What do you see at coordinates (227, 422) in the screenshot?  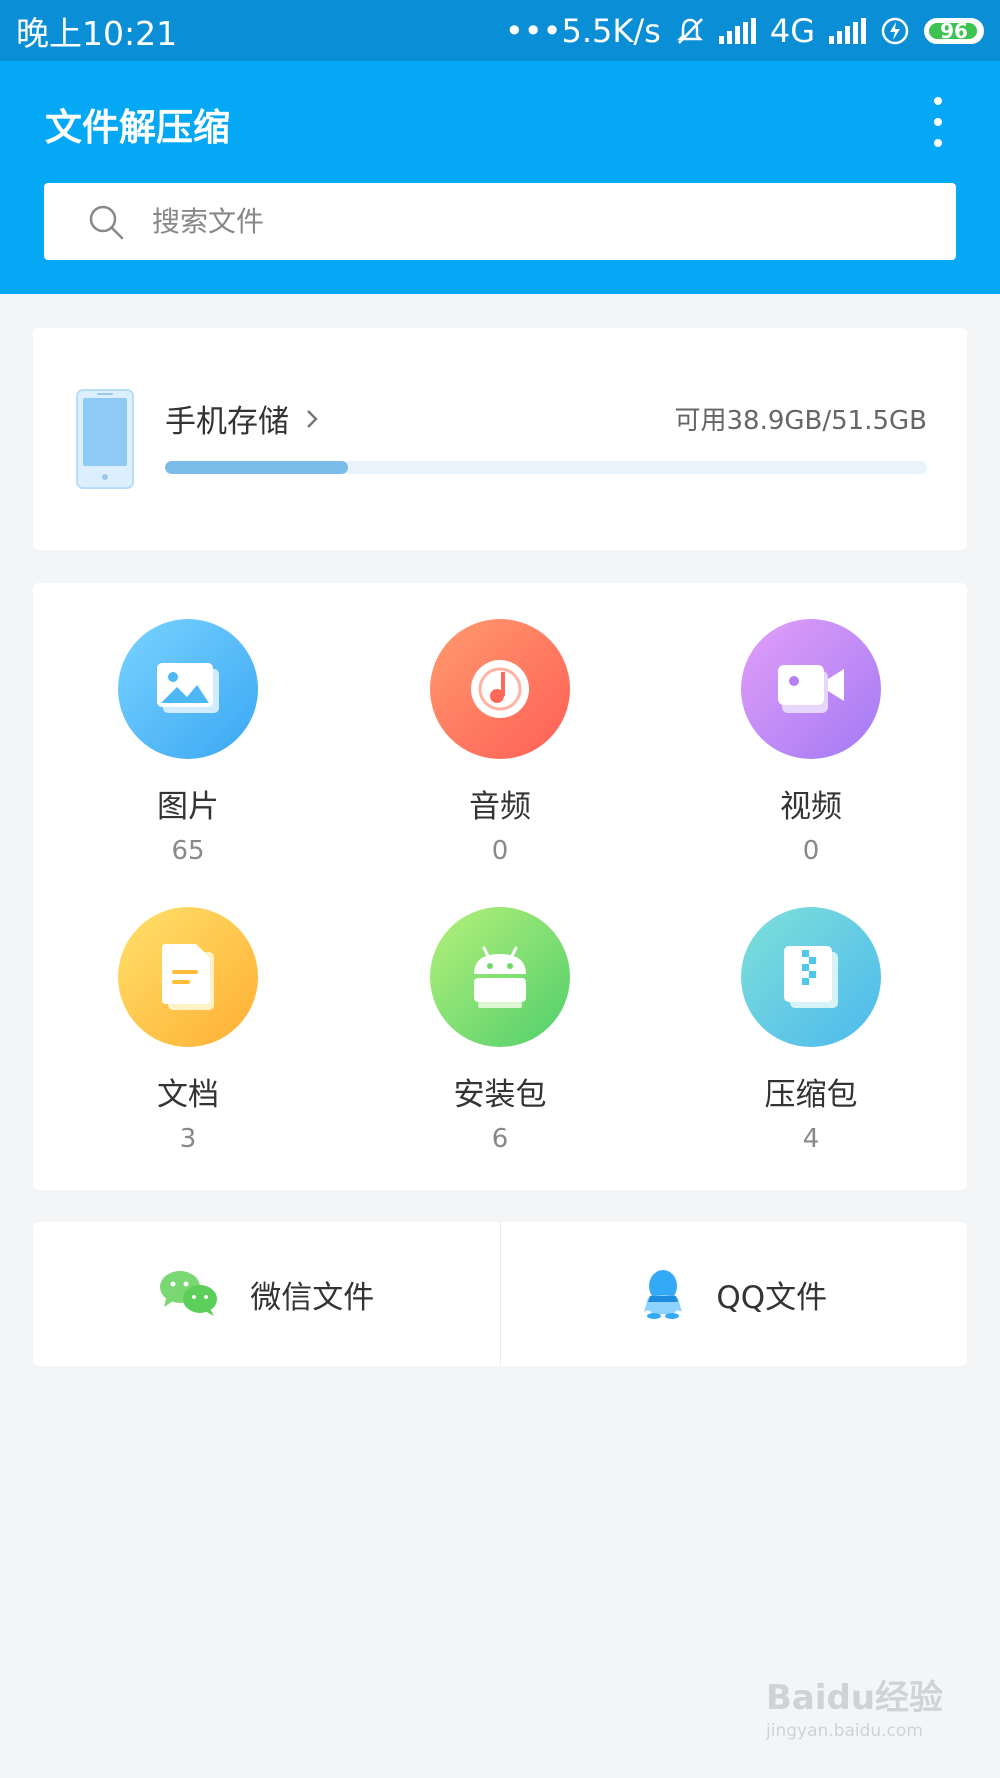 I see `storage-title-label: 手机存储` at bounding box center [227, 422].